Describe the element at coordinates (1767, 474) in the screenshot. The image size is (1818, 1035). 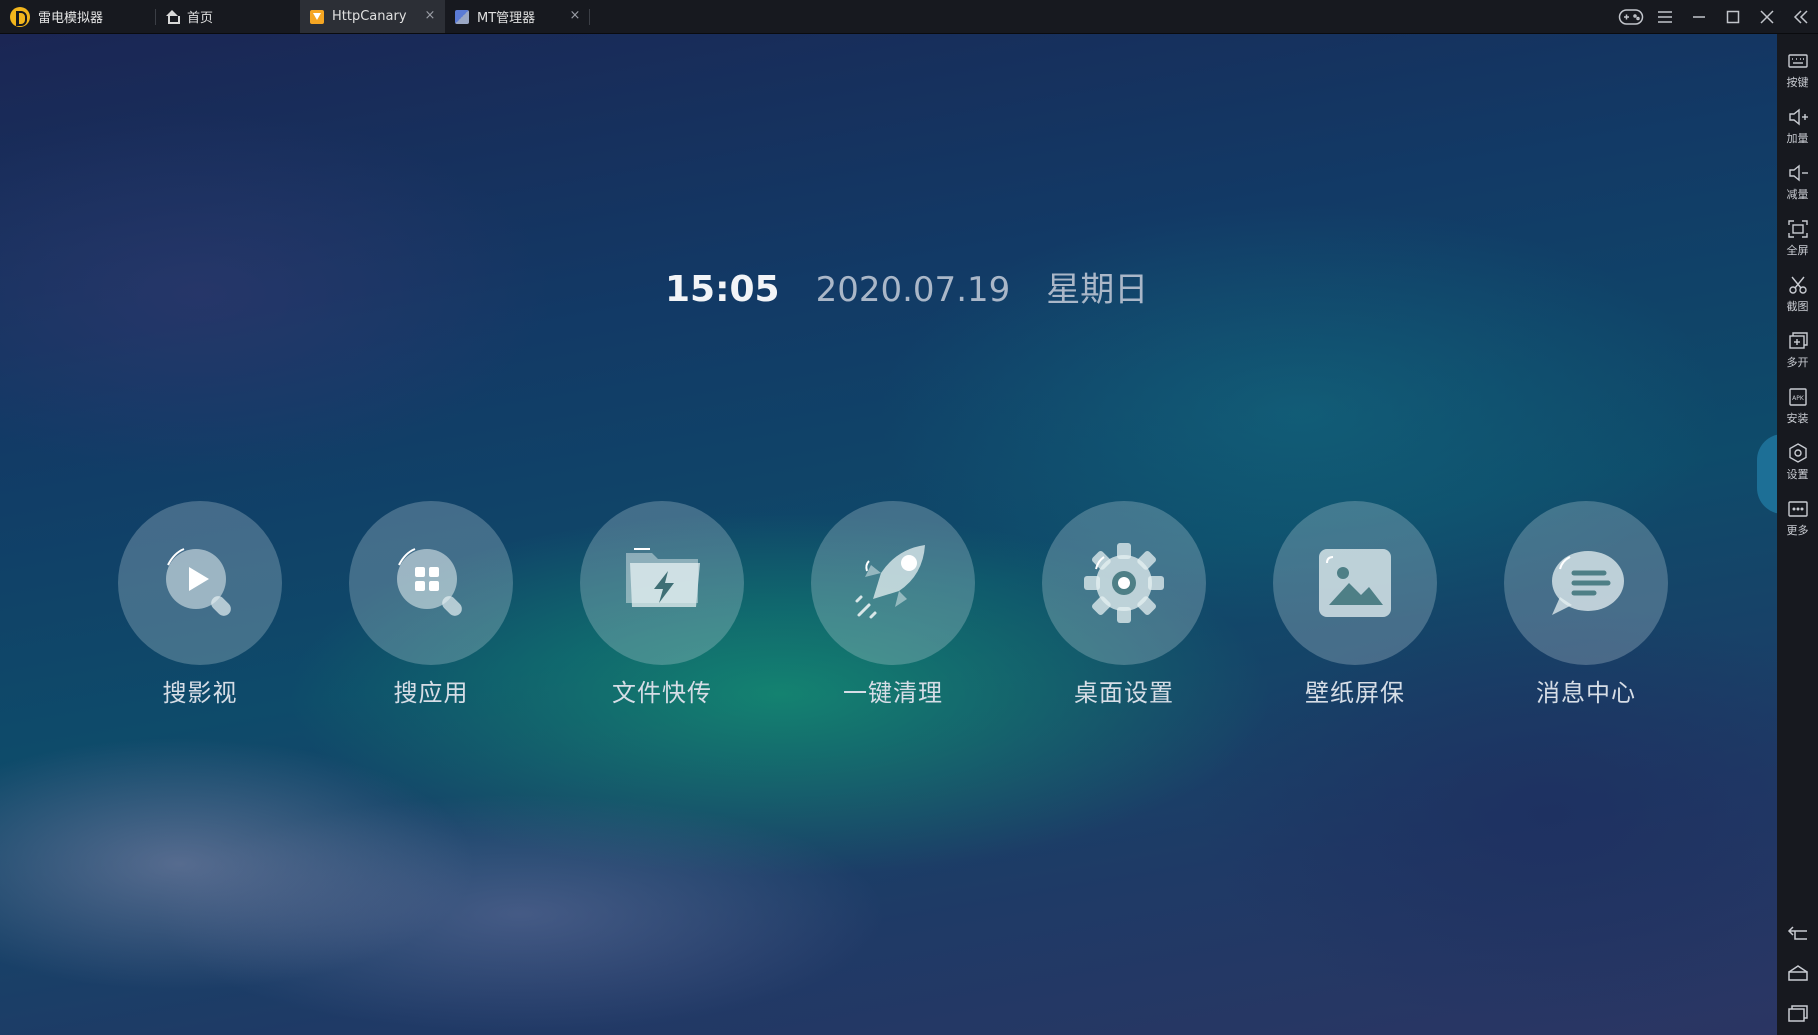
I see `edge-panel-handle` at that location.